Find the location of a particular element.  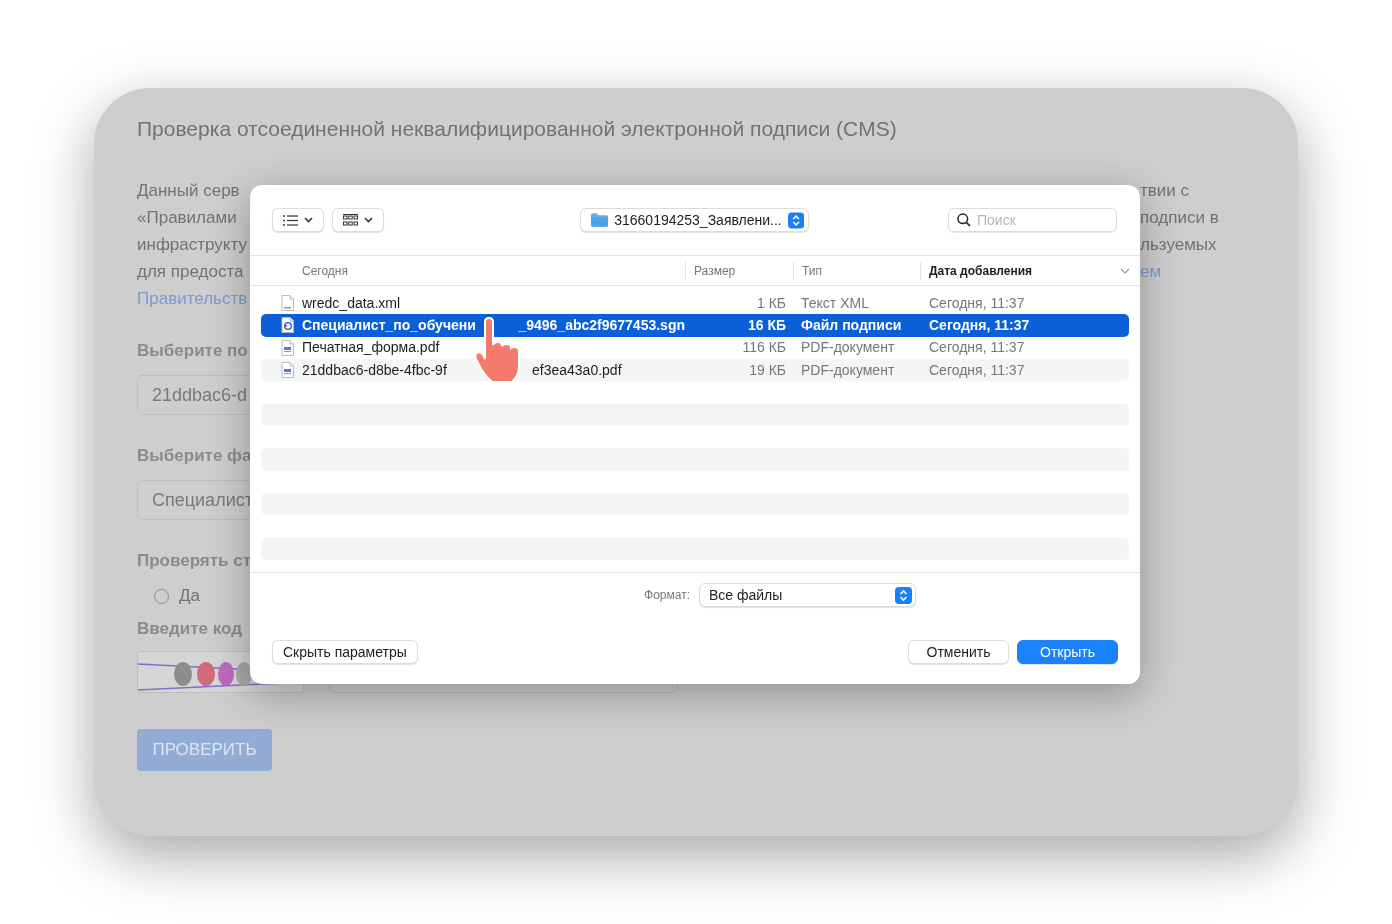

text-line: «Правилами is located at coordinates (187, 217).